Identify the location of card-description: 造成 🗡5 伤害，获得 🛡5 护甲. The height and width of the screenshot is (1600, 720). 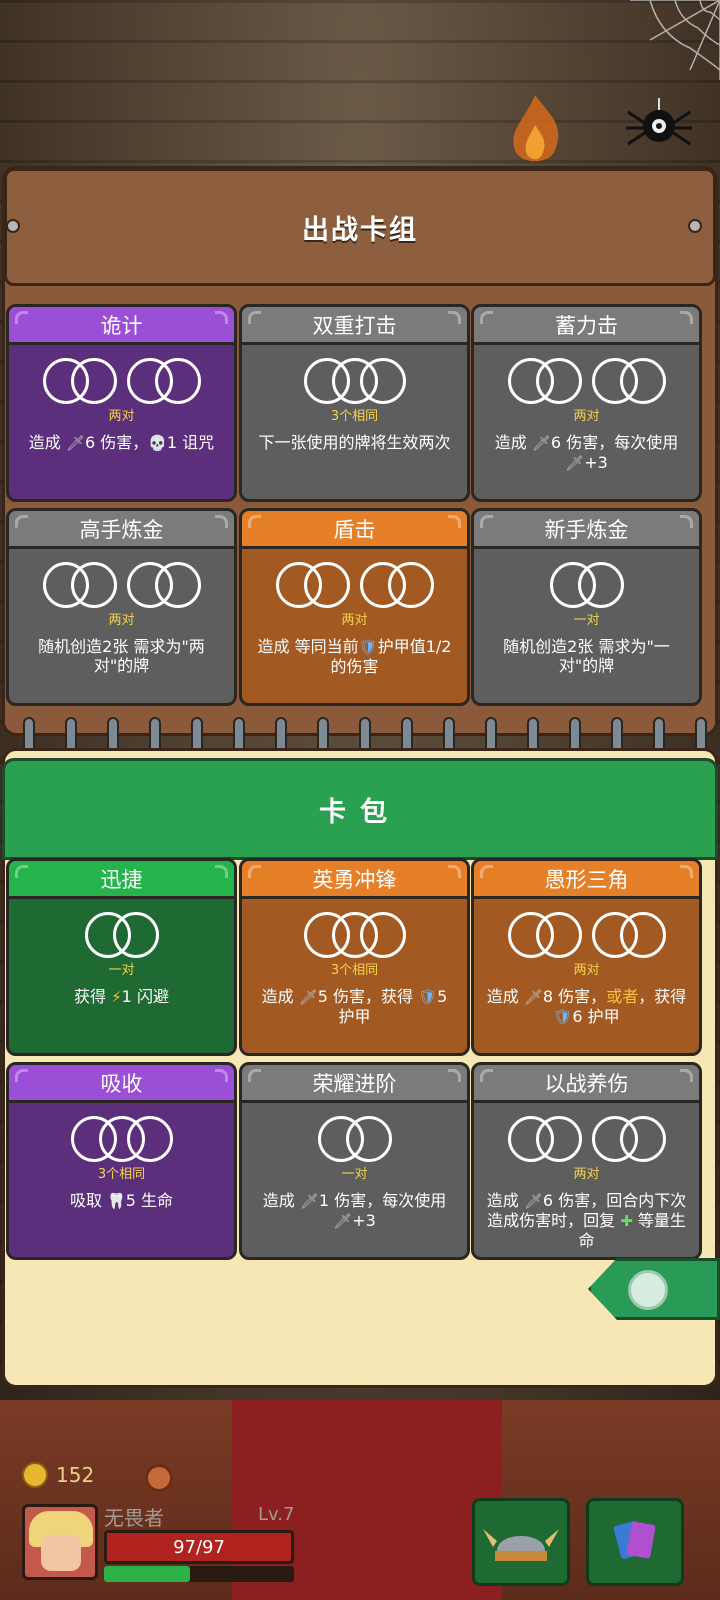
(354, 1002).